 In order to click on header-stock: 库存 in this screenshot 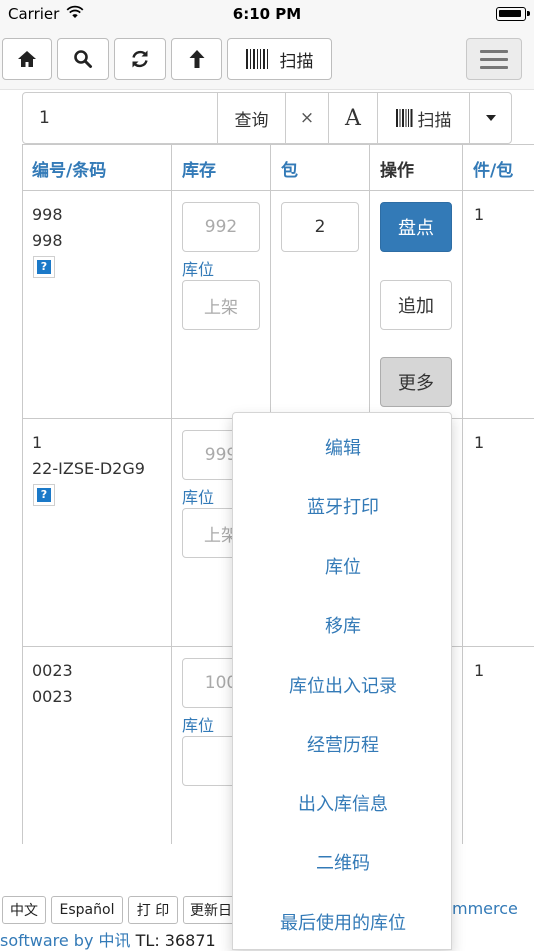, I will do `click(221, 167)`.